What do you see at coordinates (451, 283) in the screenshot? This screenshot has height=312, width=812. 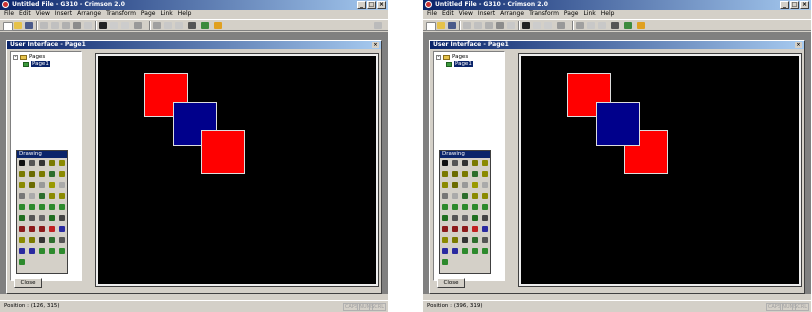 I see `close-button: Close` at bounding box center [451, 283].